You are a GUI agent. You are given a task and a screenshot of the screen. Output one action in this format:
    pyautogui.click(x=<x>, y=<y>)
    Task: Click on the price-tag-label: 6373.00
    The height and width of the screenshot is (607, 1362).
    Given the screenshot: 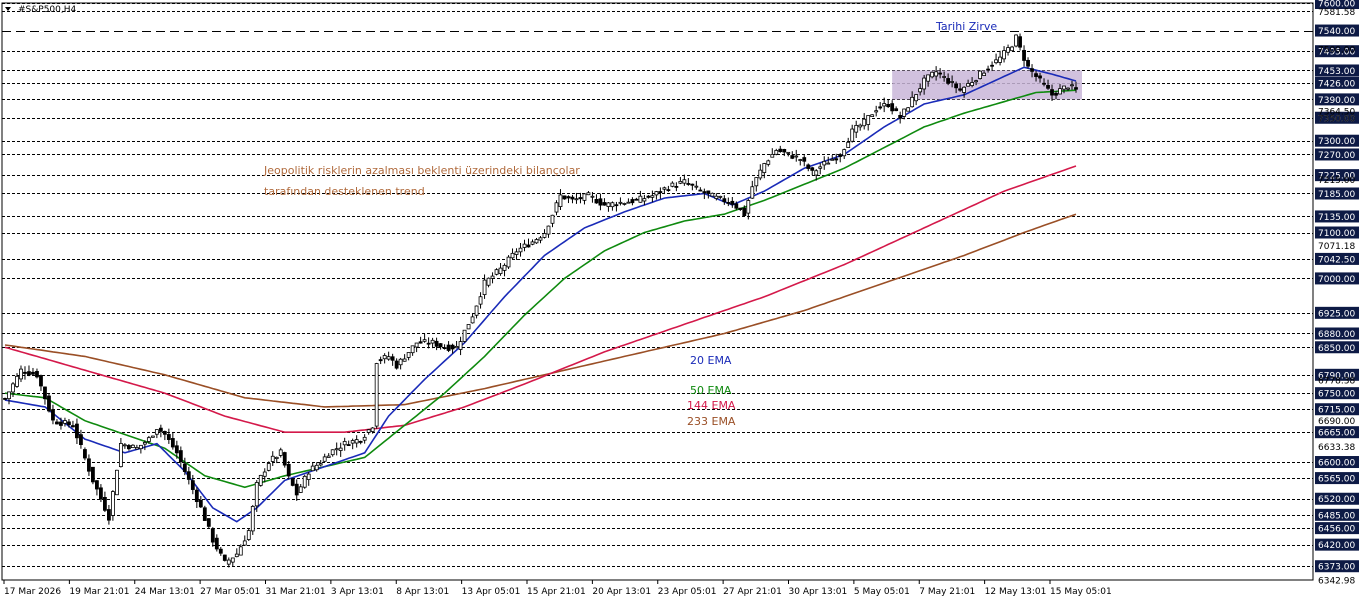 What is the action you would take?
    pyautogui.click(x=1336, y=568)
    